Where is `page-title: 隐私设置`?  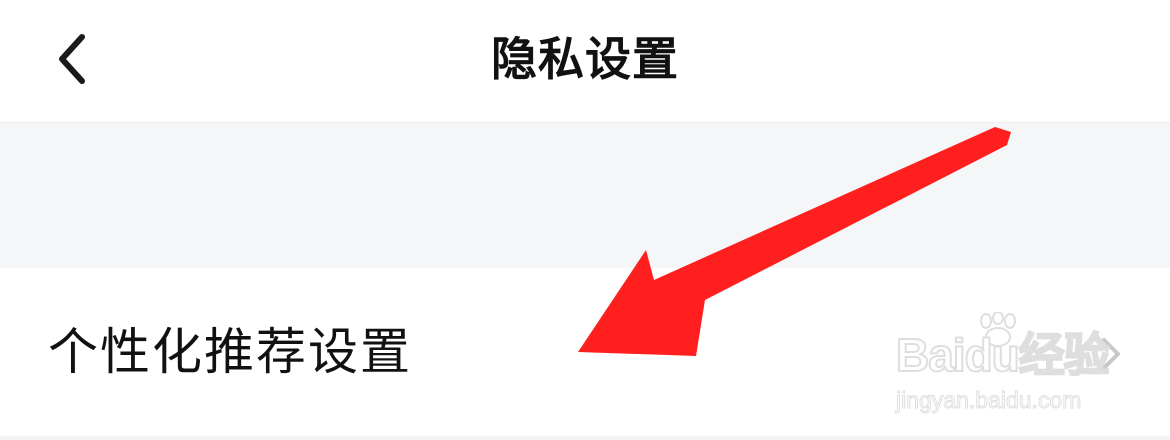
page-title: 隐私设置 is located at coordinates (585, 59).